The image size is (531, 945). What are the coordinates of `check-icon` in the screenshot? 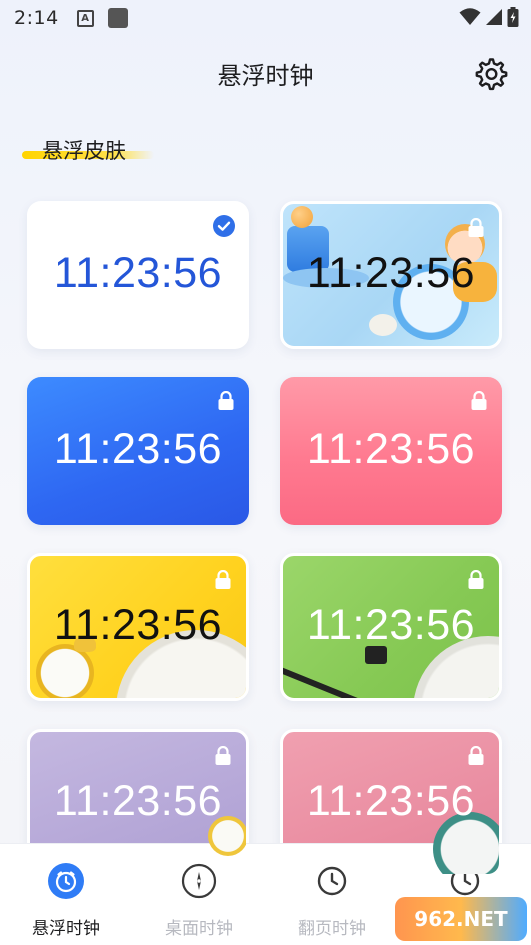 It's located at (224, 226).